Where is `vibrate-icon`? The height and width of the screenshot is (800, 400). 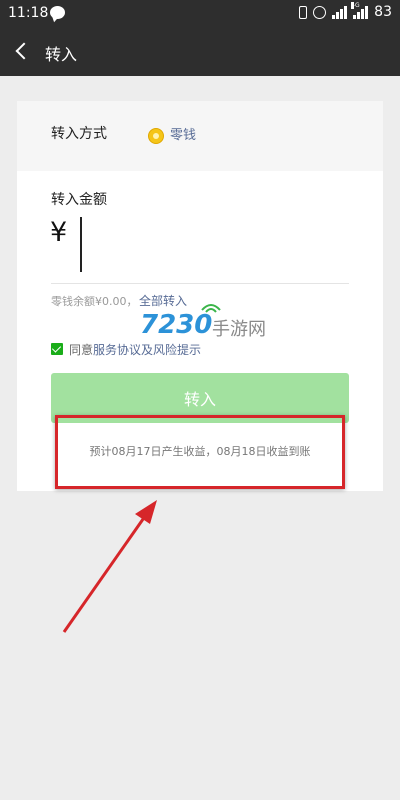
vibrate-icon is located at coordinates (303, 12).